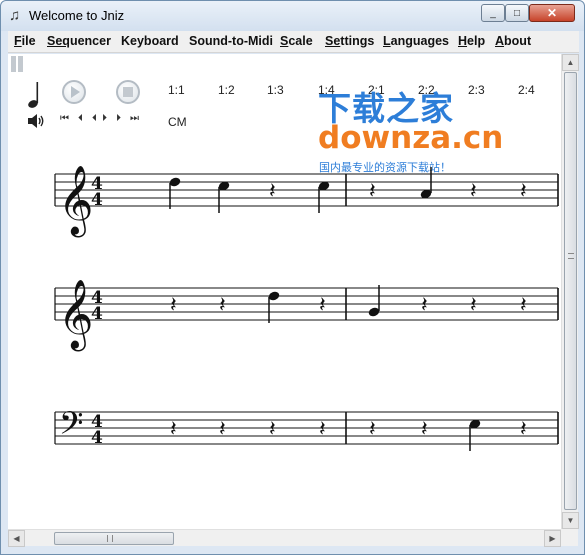 This screenshot has width=585, height=555. Describe the element at coordinates (416, 41) in the screenshot. I see `menu-languages: Languages` at that location.